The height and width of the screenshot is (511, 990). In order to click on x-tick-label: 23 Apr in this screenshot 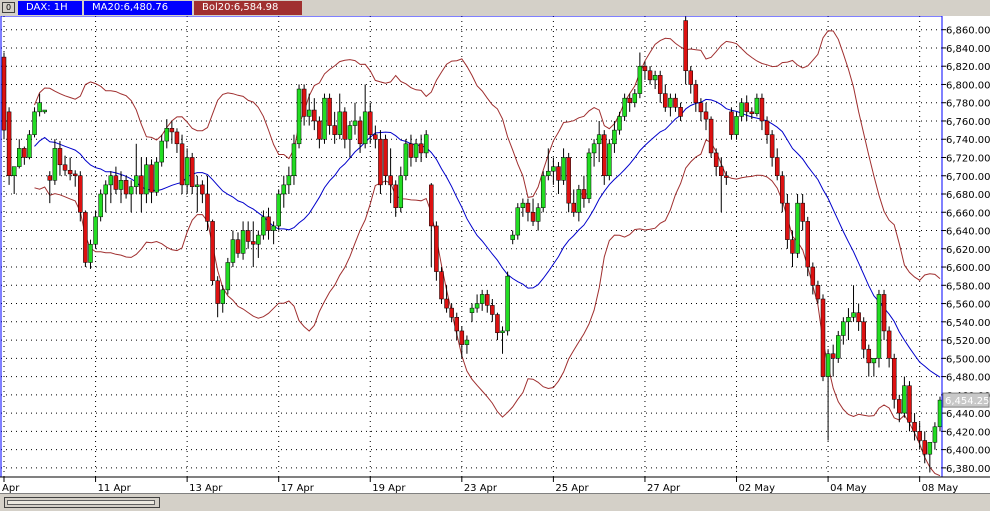, I will do `click(481, 488)`.